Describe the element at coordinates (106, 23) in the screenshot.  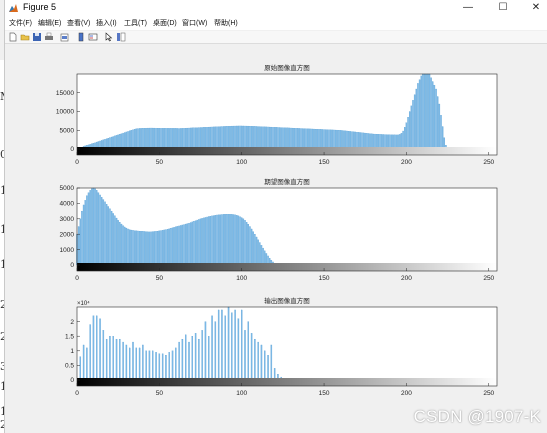
I see `menu-insert: 插入(I)` at that location.